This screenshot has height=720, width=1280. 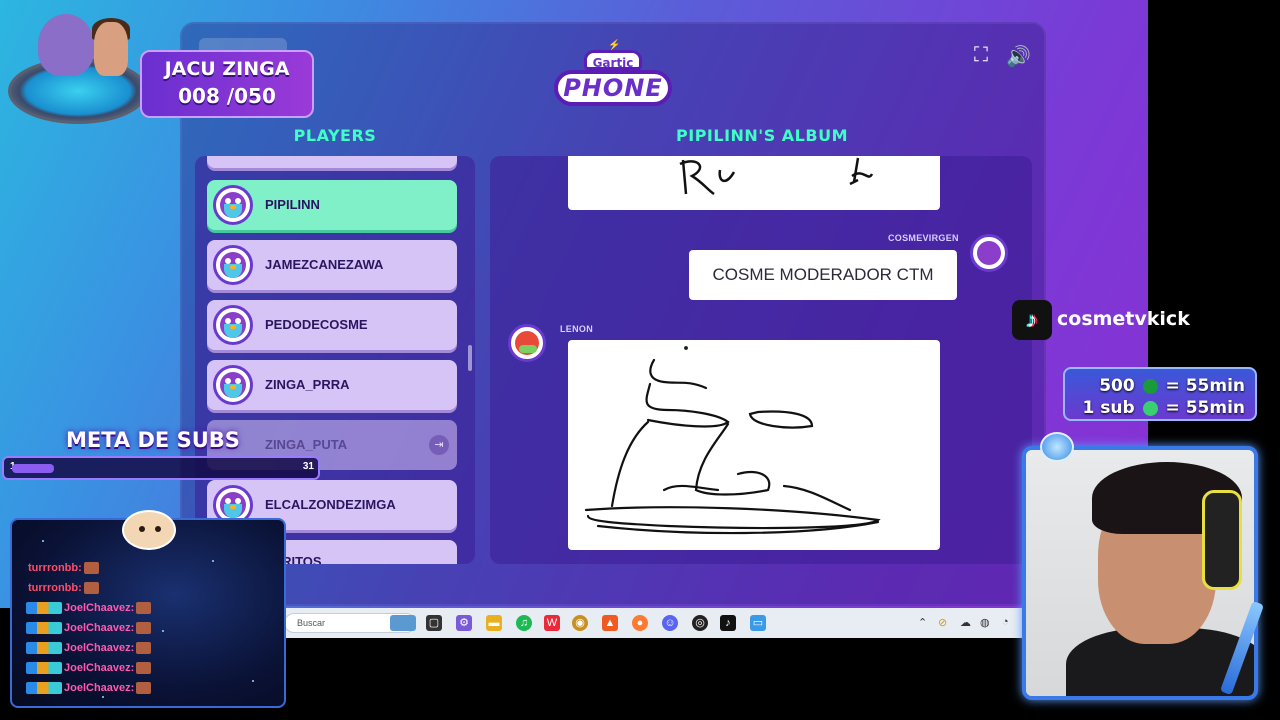 I want to click on discord-icon: ☺, so click(x=670, y=623).